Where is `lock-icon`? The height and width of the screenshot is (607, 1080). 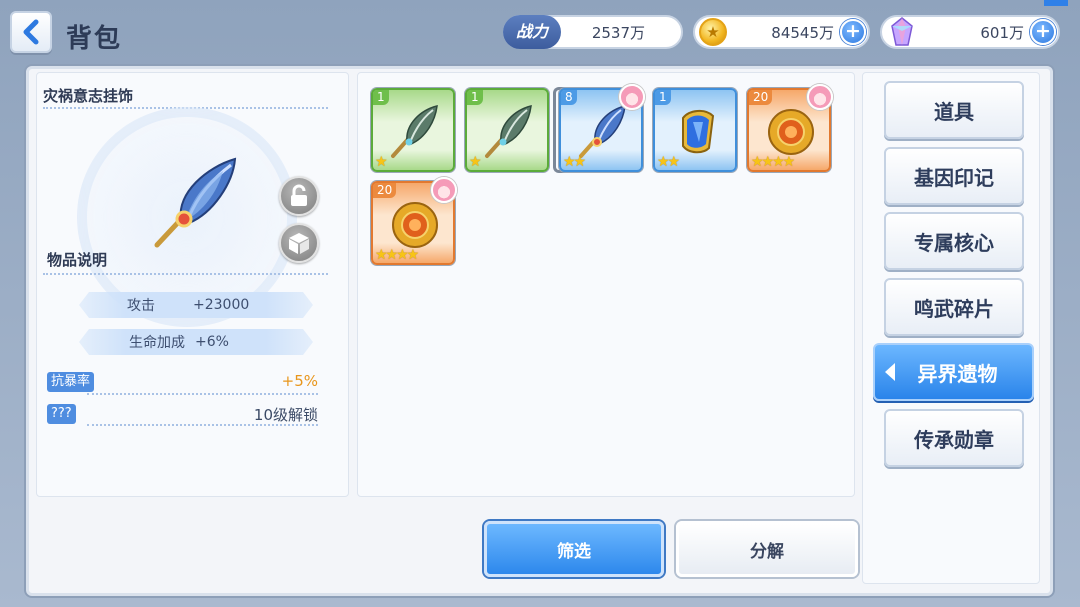
lock-icon is located at coordinates (299, 195).